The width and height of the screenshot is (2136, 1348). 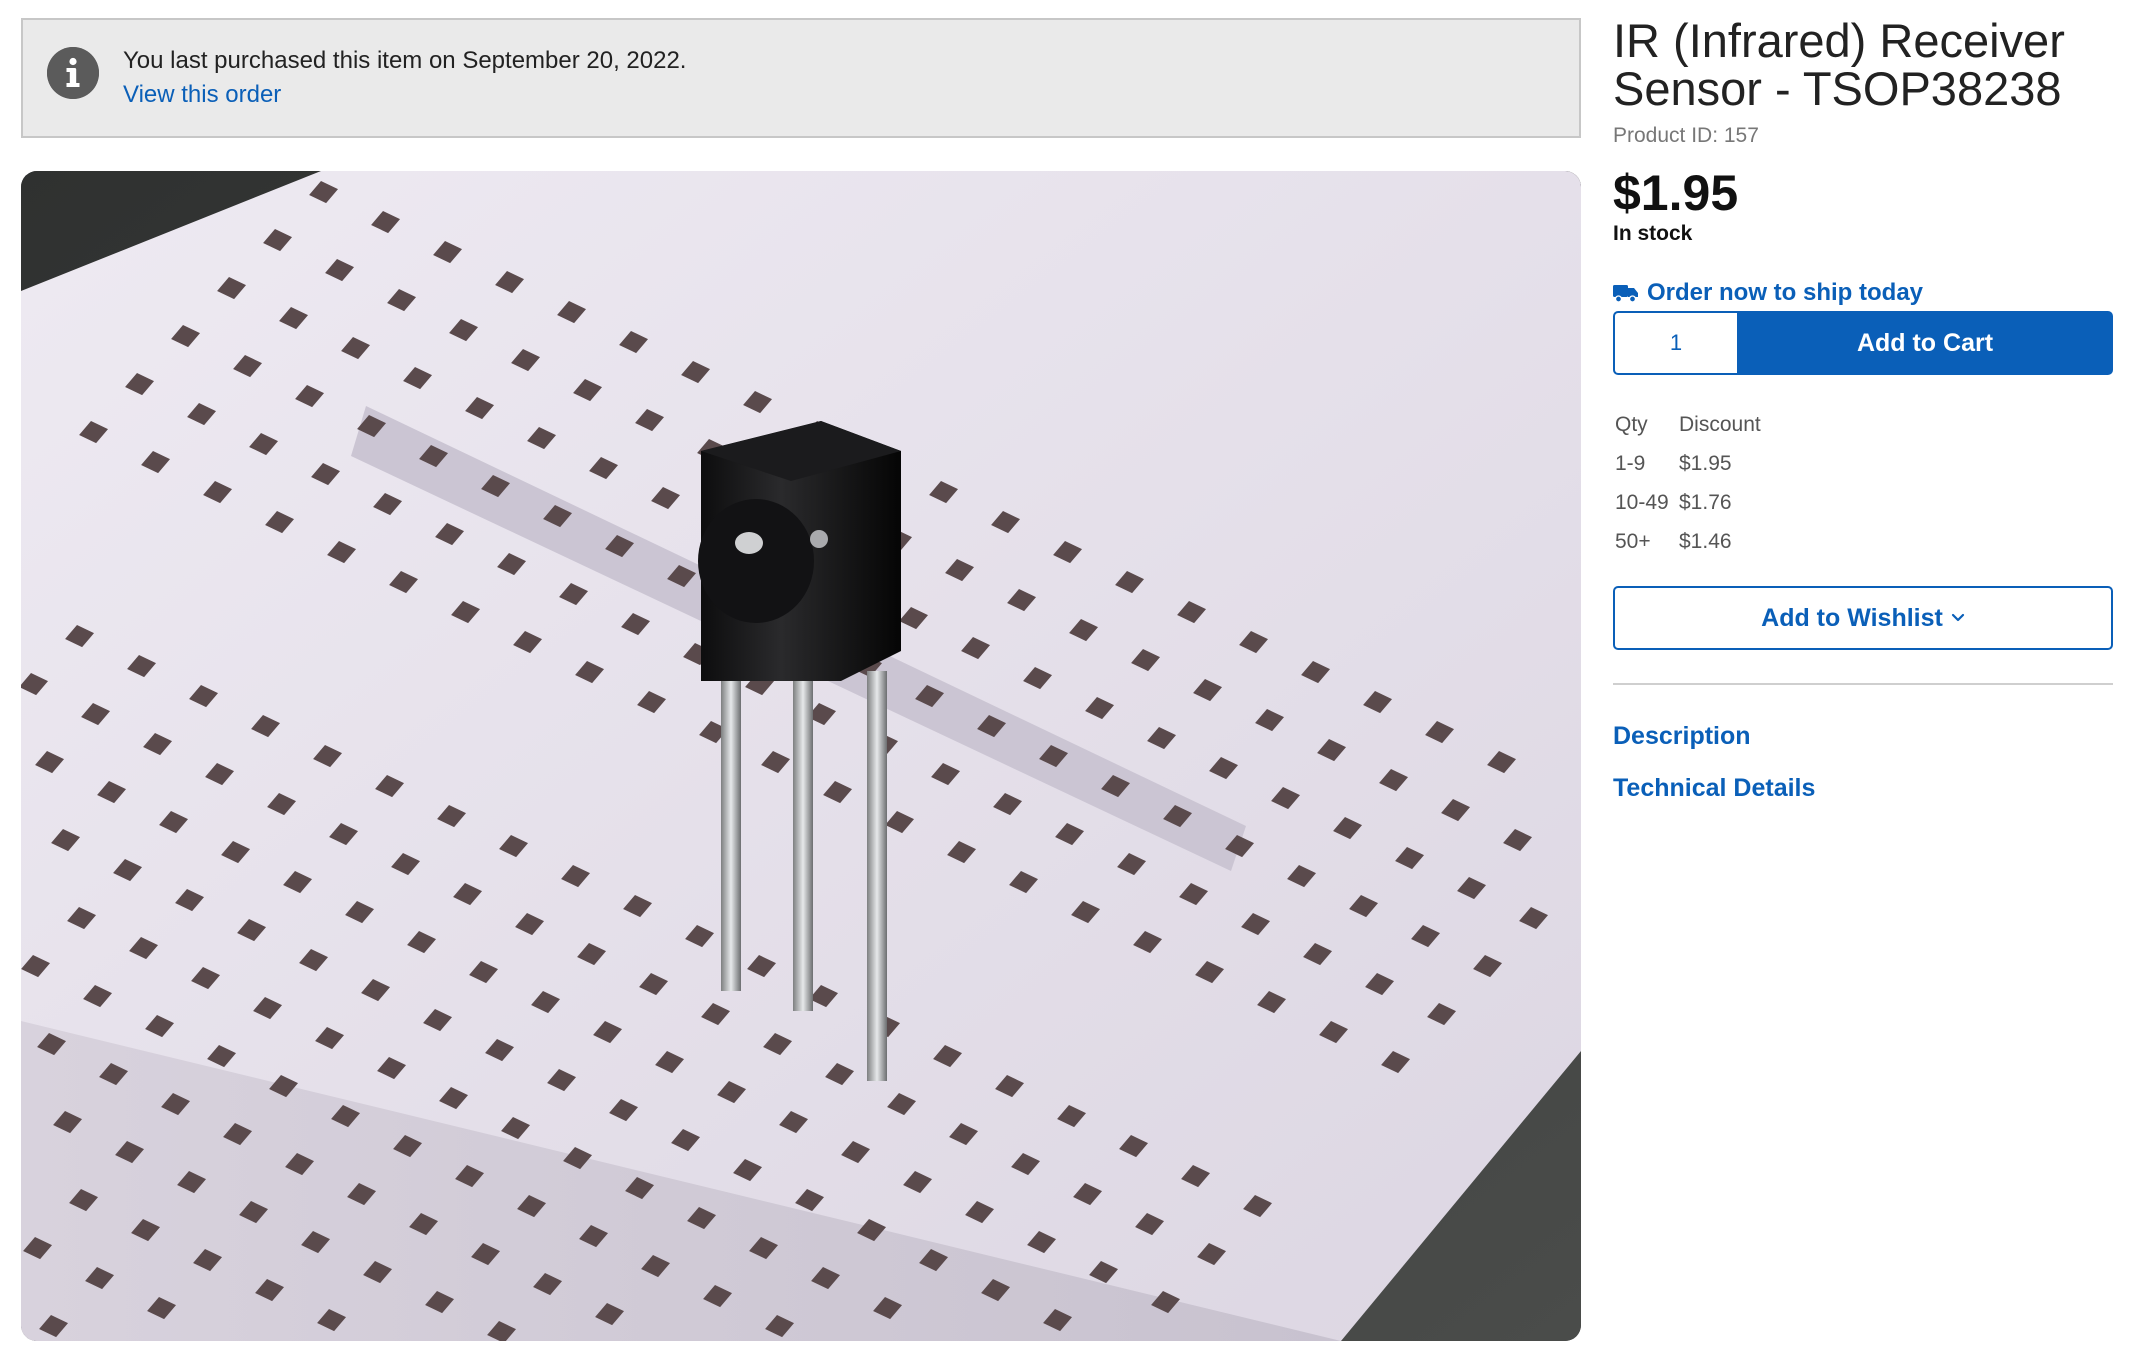 What do you see at coordinates (1852, 617) in the screenshot?
I see `wishlist-label: Add to Wishlist` at bounding box center [1852, 617].